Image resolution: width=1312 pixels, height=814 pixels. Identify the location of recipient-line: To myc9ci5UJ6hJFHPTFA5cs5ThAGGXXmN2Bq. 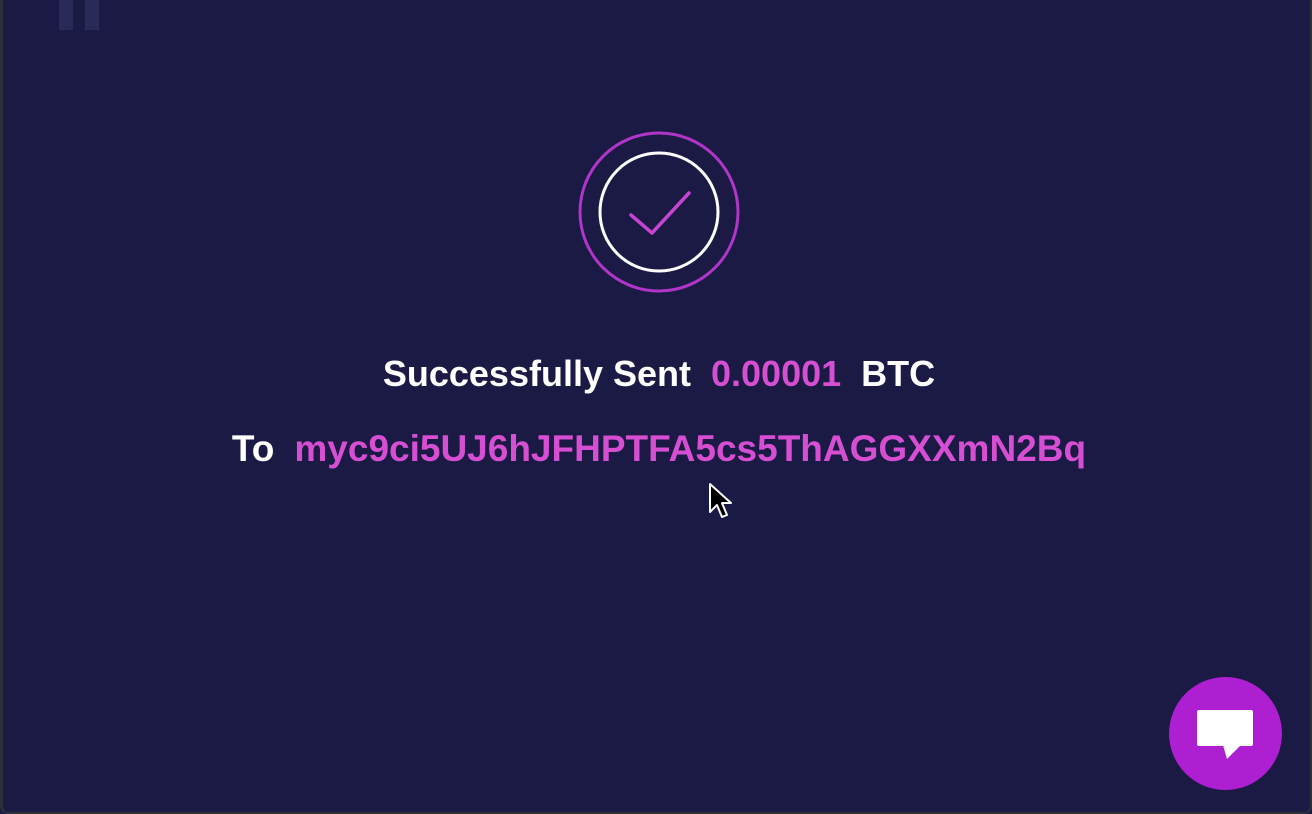
(656, 449).